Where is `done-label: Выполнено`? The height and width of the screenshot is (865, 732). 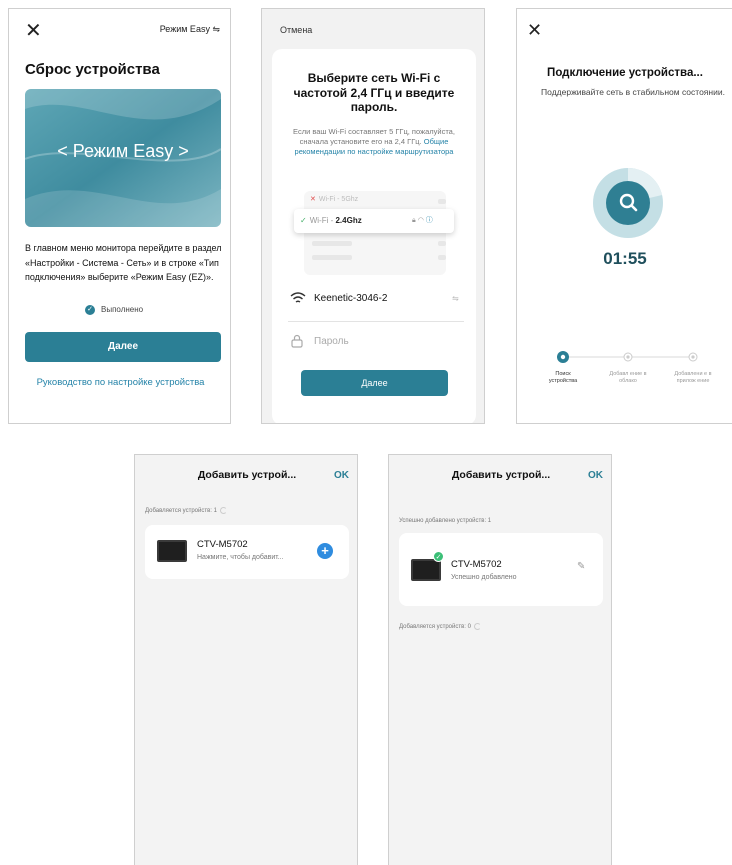
done-label: Выполнено is located at coordinates (122, 310).